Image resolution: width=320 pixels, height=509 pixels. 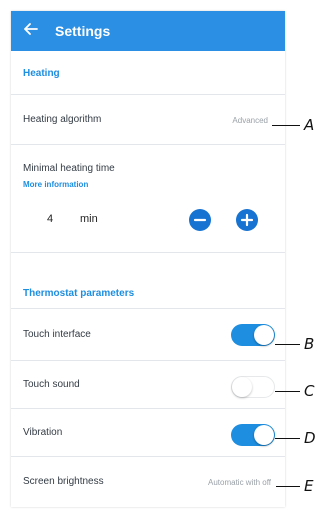 I want to click on callout-label-a: A, so click(x=309, y=125).